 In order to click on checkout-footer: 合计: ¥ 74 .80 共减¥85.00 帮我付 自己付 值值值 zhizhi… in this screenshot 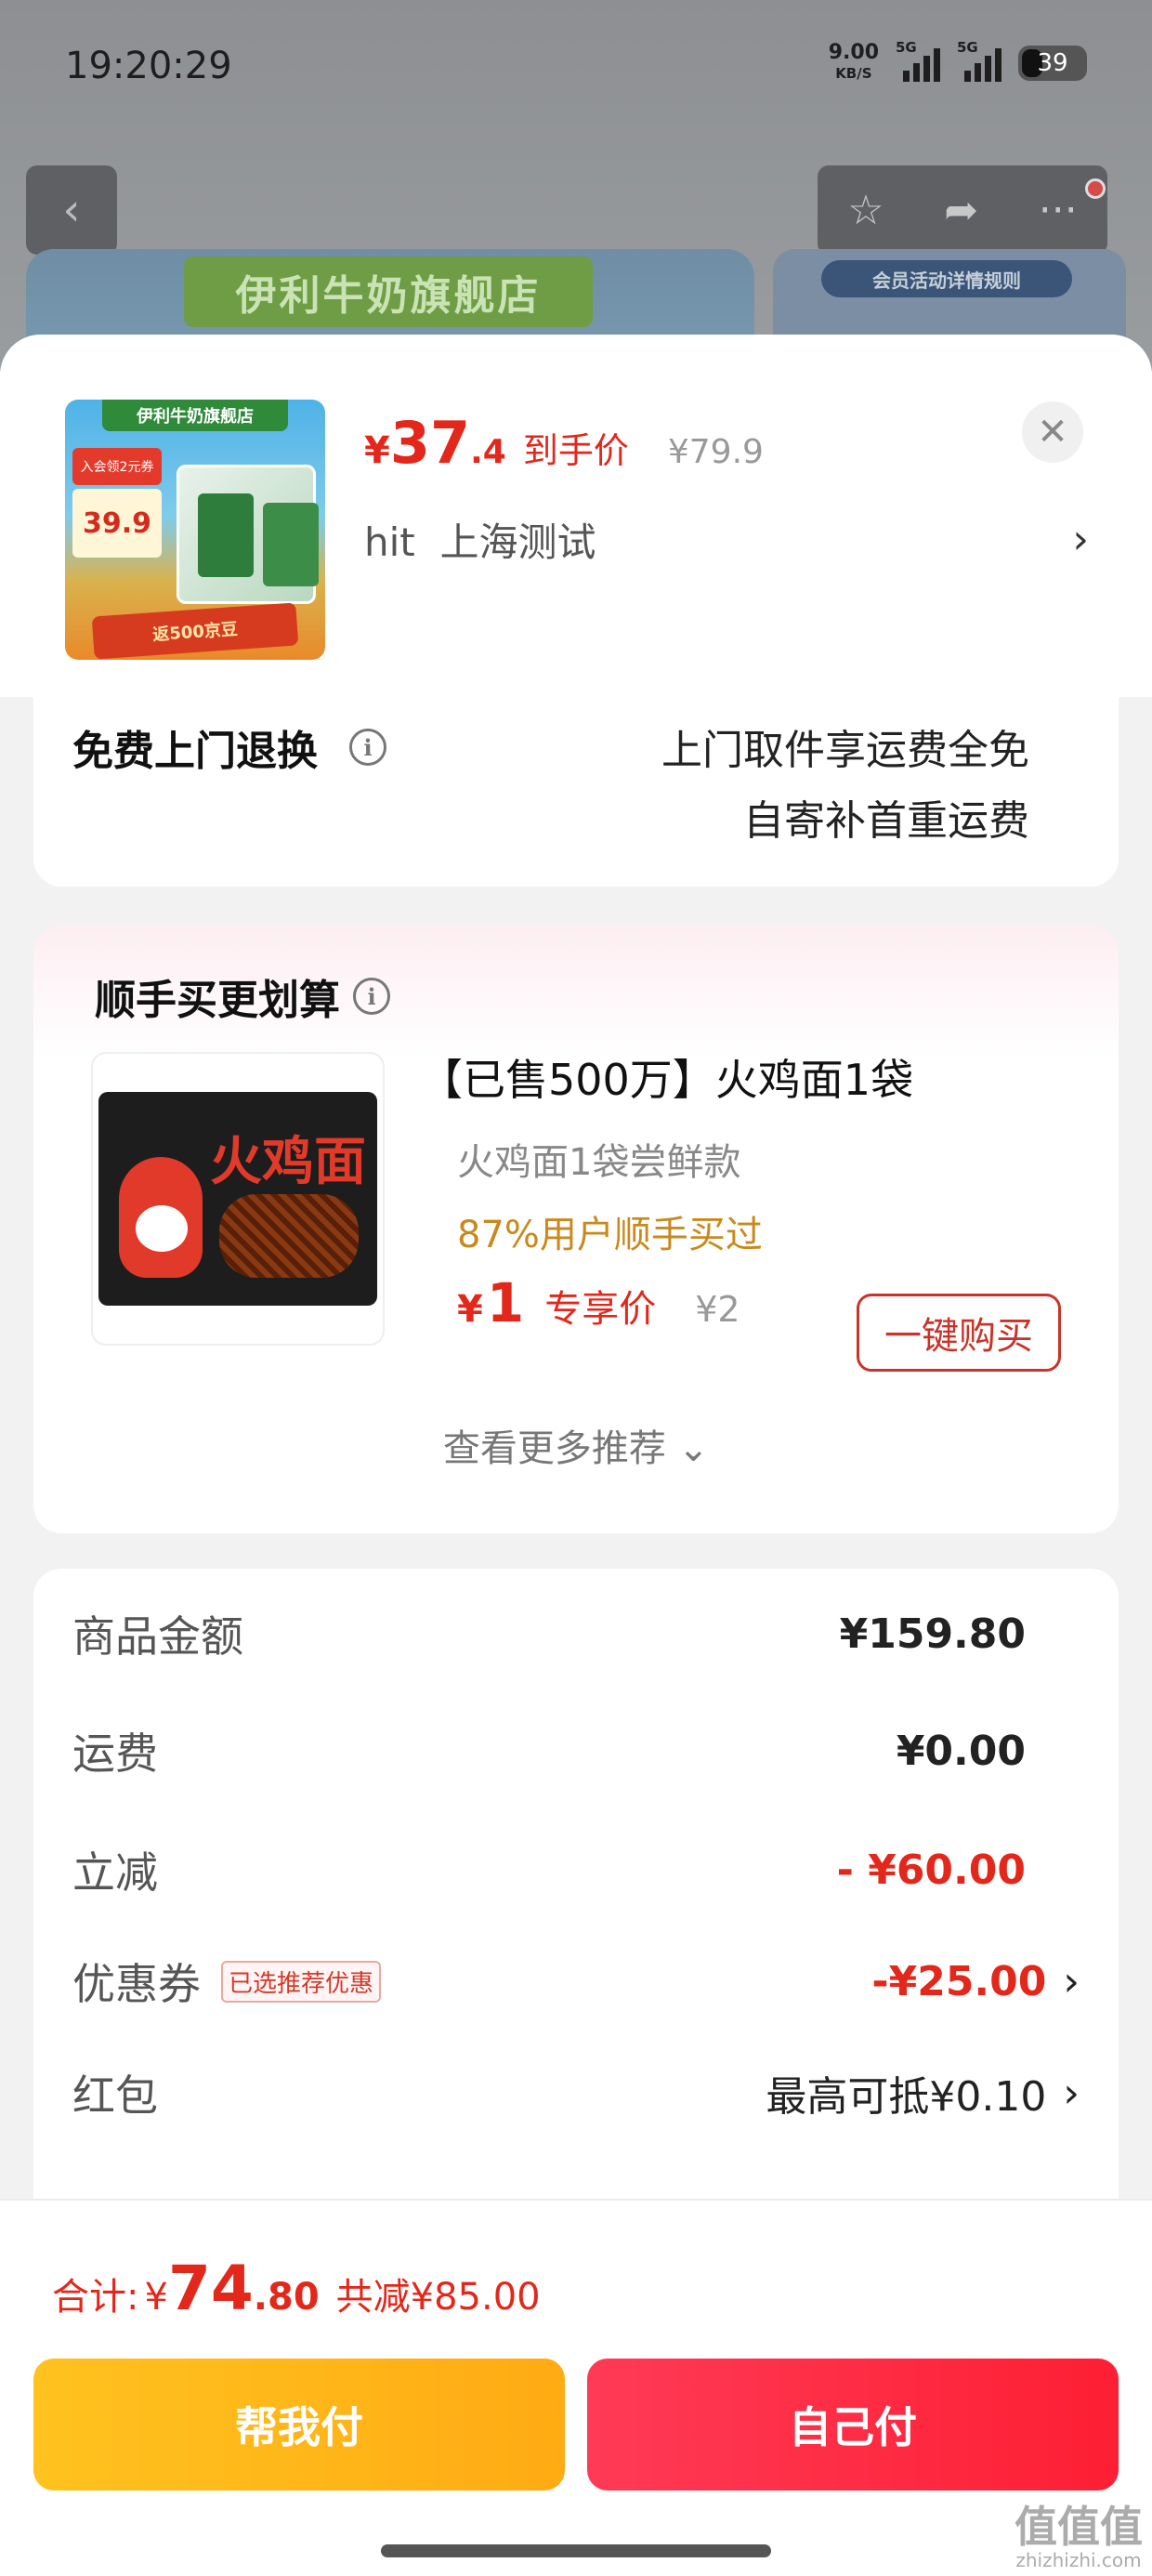, I will do `click(576, 2387)`.